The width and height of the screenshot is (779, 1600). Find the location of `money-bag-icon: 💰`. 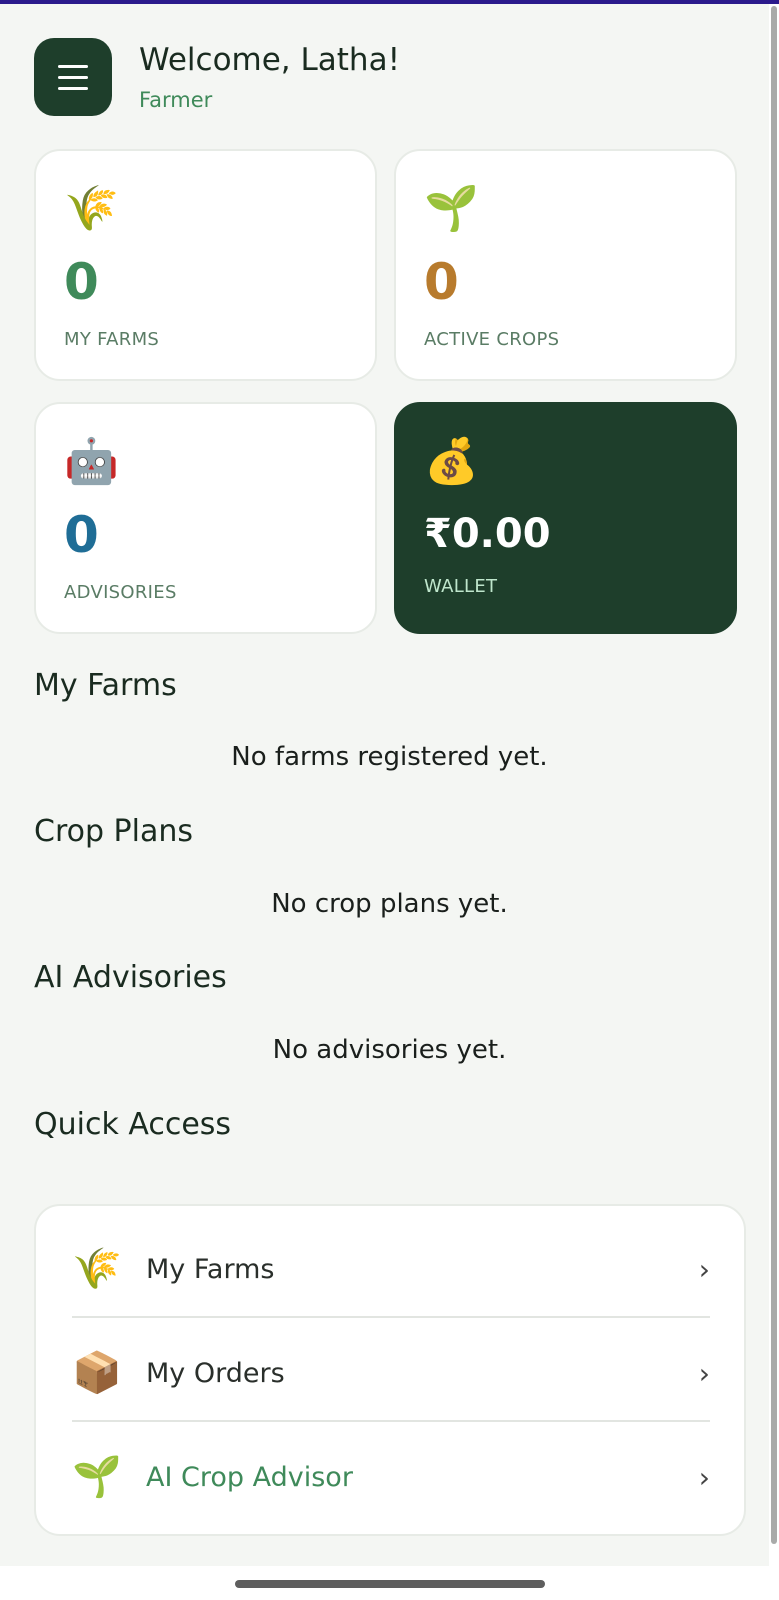

money-bag-icon: 💰 is located at coordinates (451, 461).